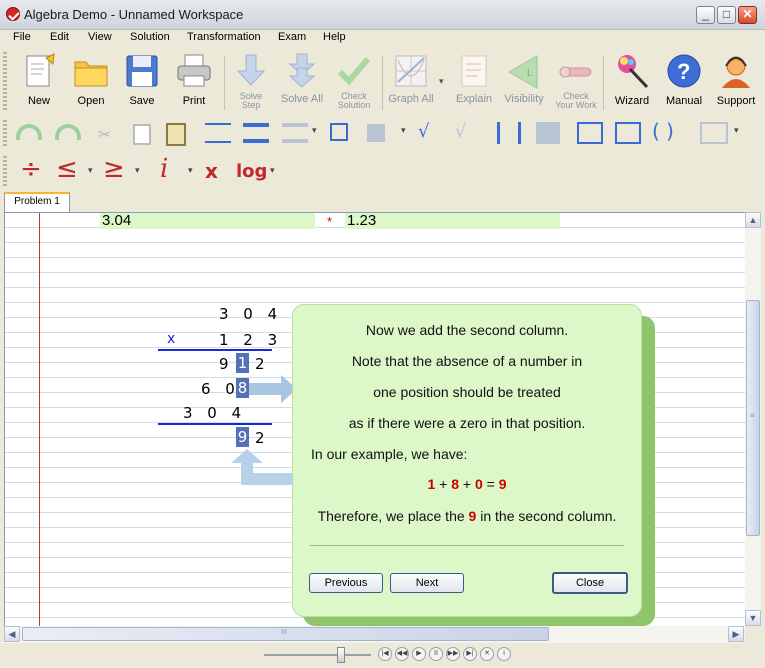 The height and width of the screenshot is (668, 765). What do you see at coordinates (37, 202) in the screenshot?
I see `tab-problem-1: Problem 1` at bounding box center [37, 202].